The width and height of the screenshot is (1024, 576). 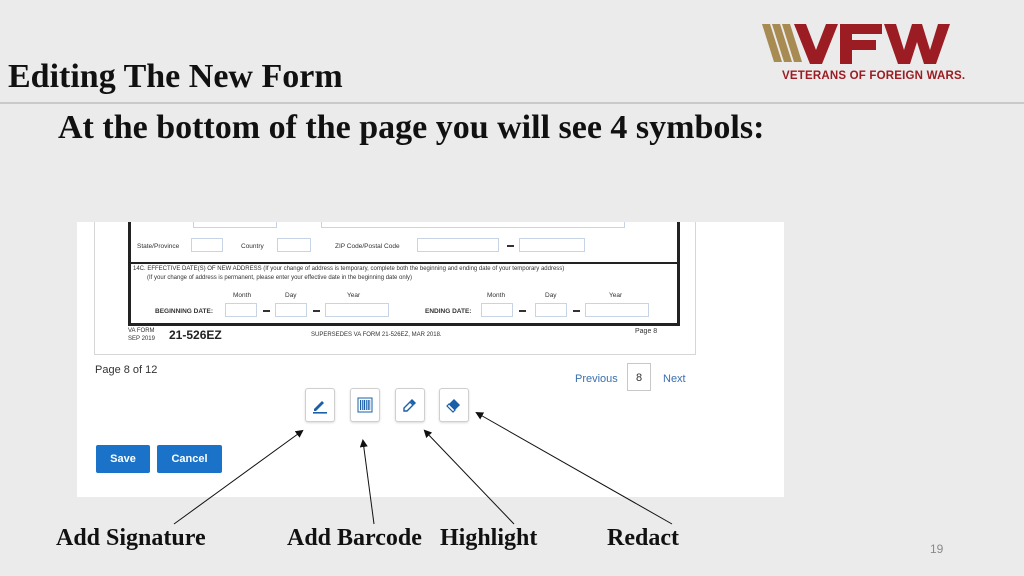 I want to click on add-signature-label: Add Signature, so click(x=131, y=538).